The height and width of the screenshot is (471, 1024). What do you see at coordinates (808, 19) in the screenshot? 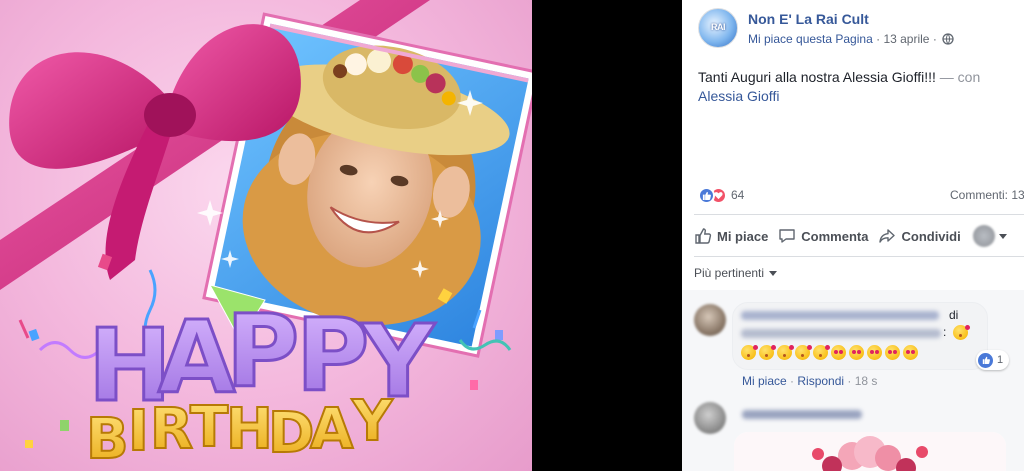
I see `page-name-link: Non E' La Rai Cult` at bounding box center [808, 19].